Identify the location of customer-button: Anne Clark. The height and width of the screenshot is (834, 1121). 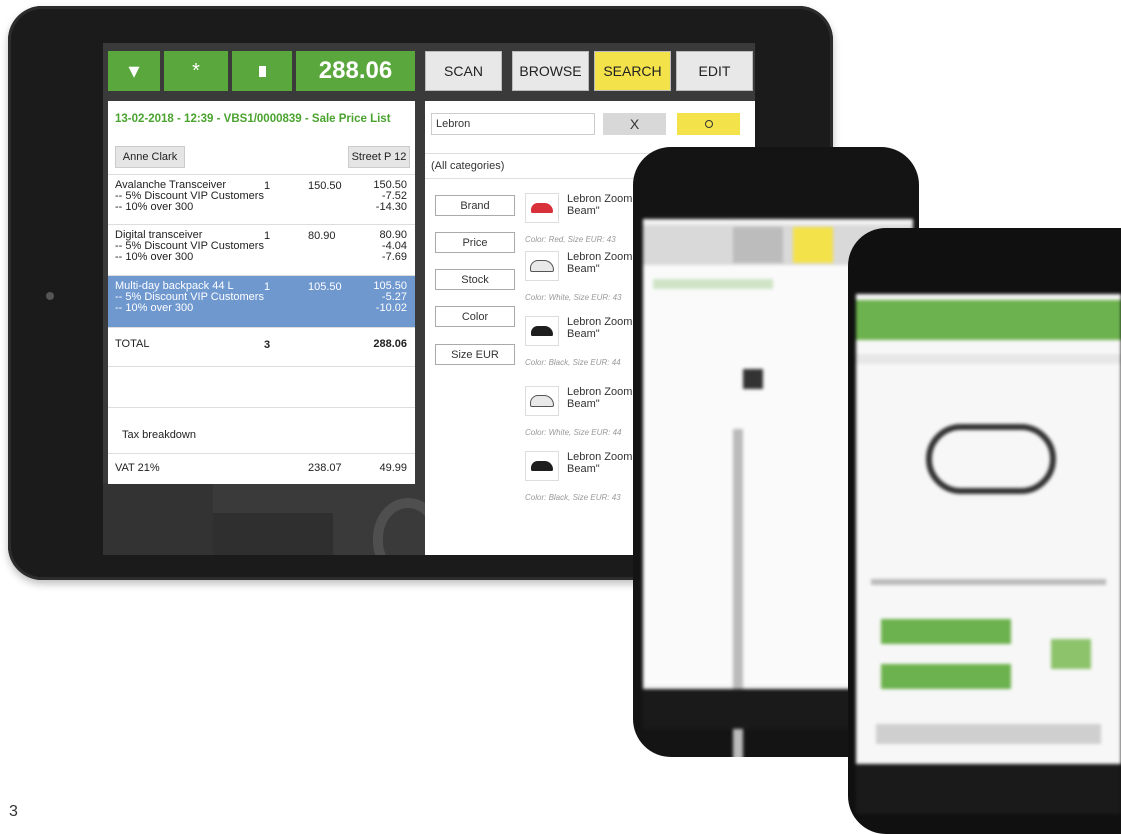
(150, 157).